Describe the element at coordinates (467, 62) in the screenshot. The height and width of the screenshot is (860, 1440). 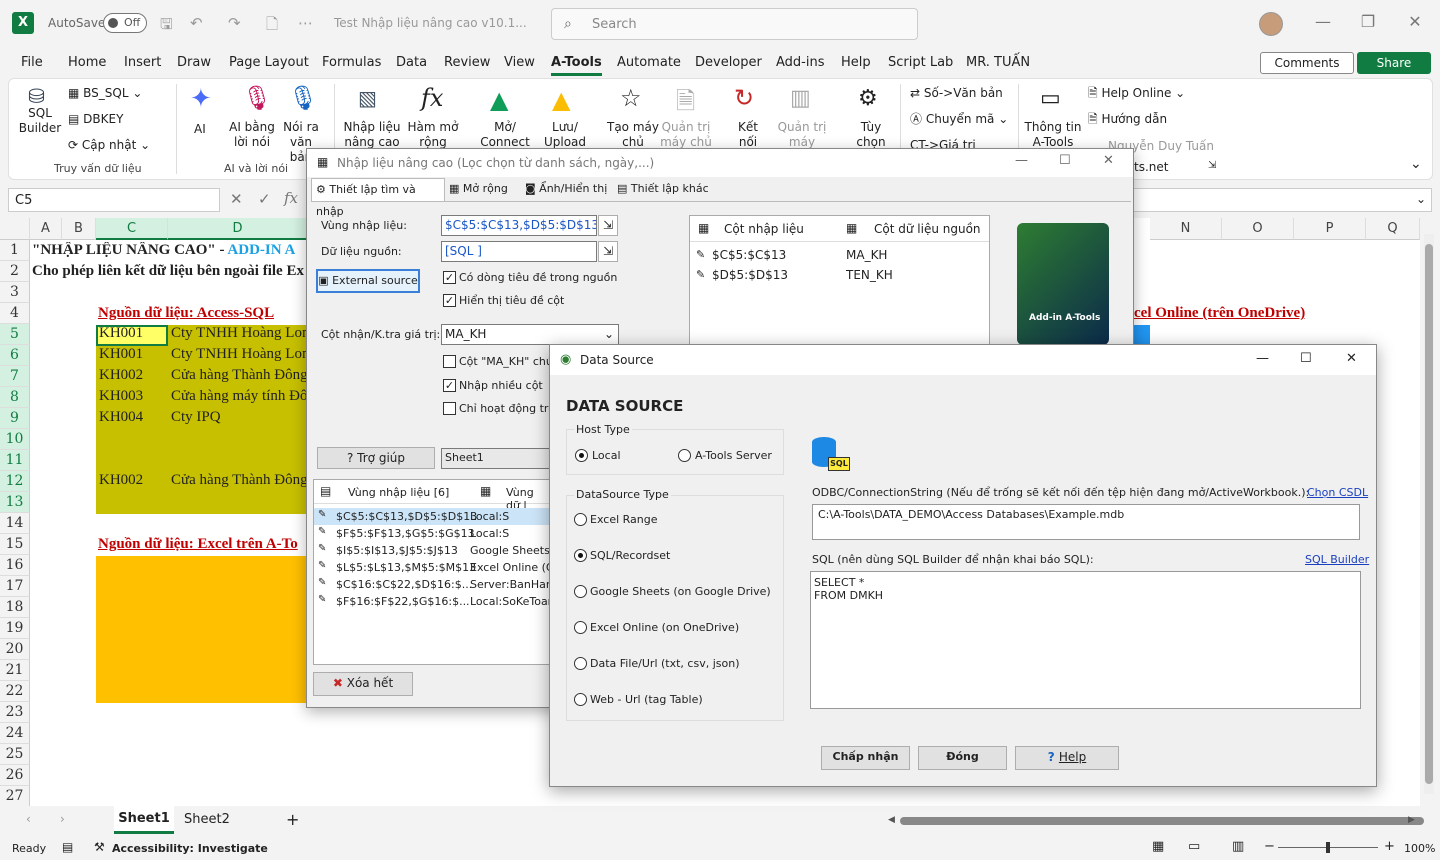
I see `menu-review: Review` at that location.